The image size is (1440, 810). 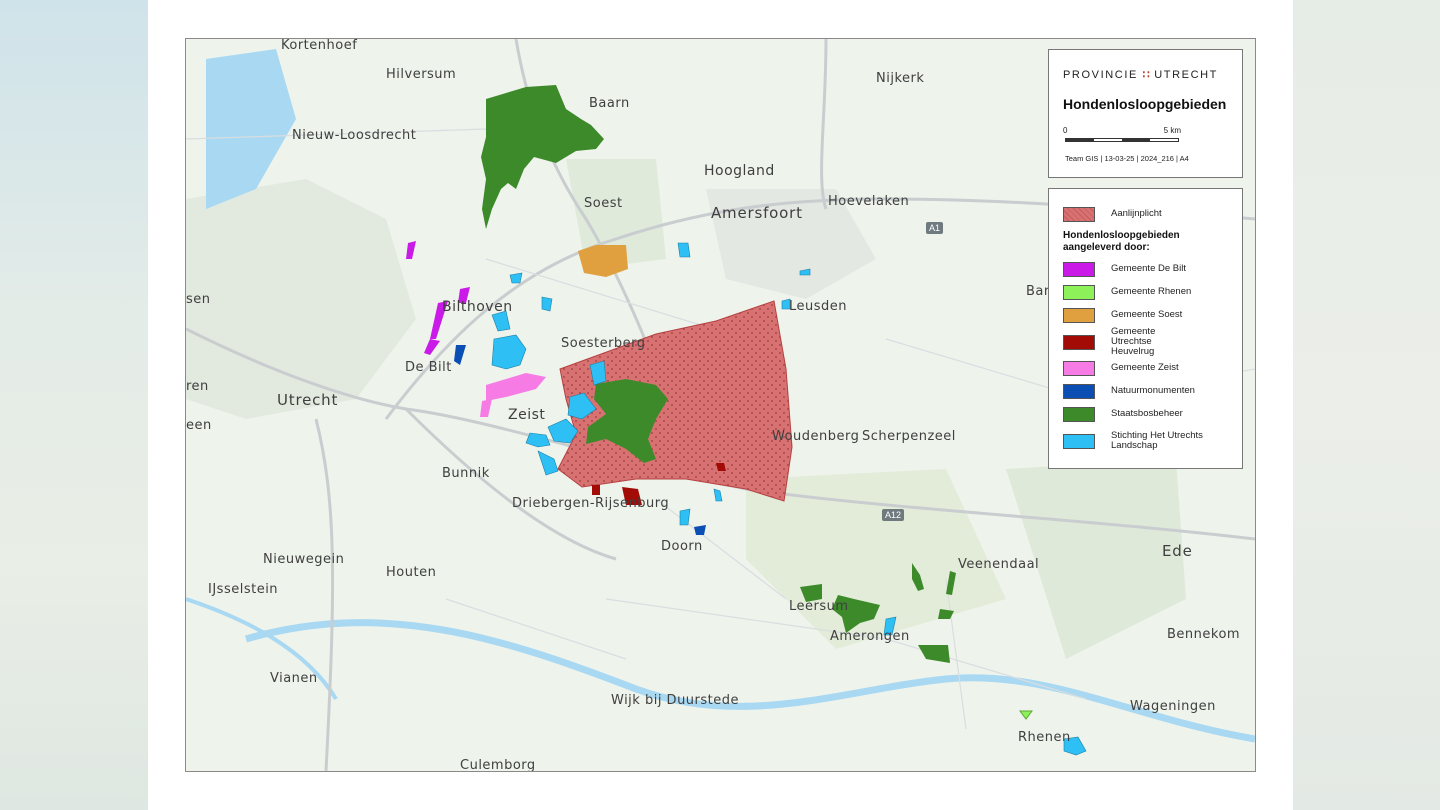 What do you see at coordinates (411, 572) in the screenshot?
I see `place-label: Houten` at bounding box center [411, 572].